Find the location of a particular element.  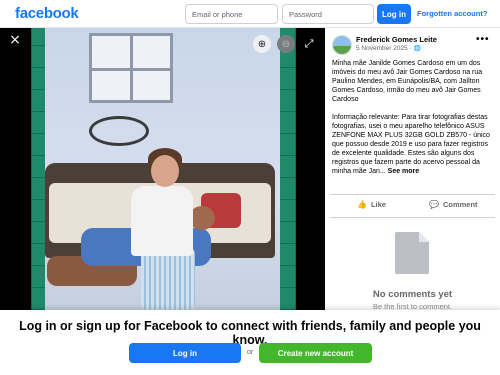

post-date: 5 November 2025 · 🌐 is located at coordinates (388, 48).